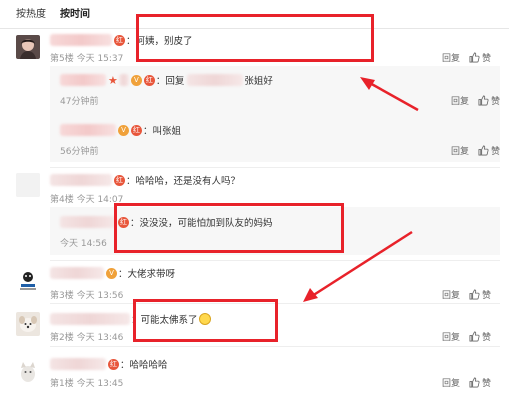  Describe the element at coordinates (275, 231) in the screenshot. I see `reply-box: 红 ：没没没，可能怕加到队友的妈妈 今天 14:56` at that location.